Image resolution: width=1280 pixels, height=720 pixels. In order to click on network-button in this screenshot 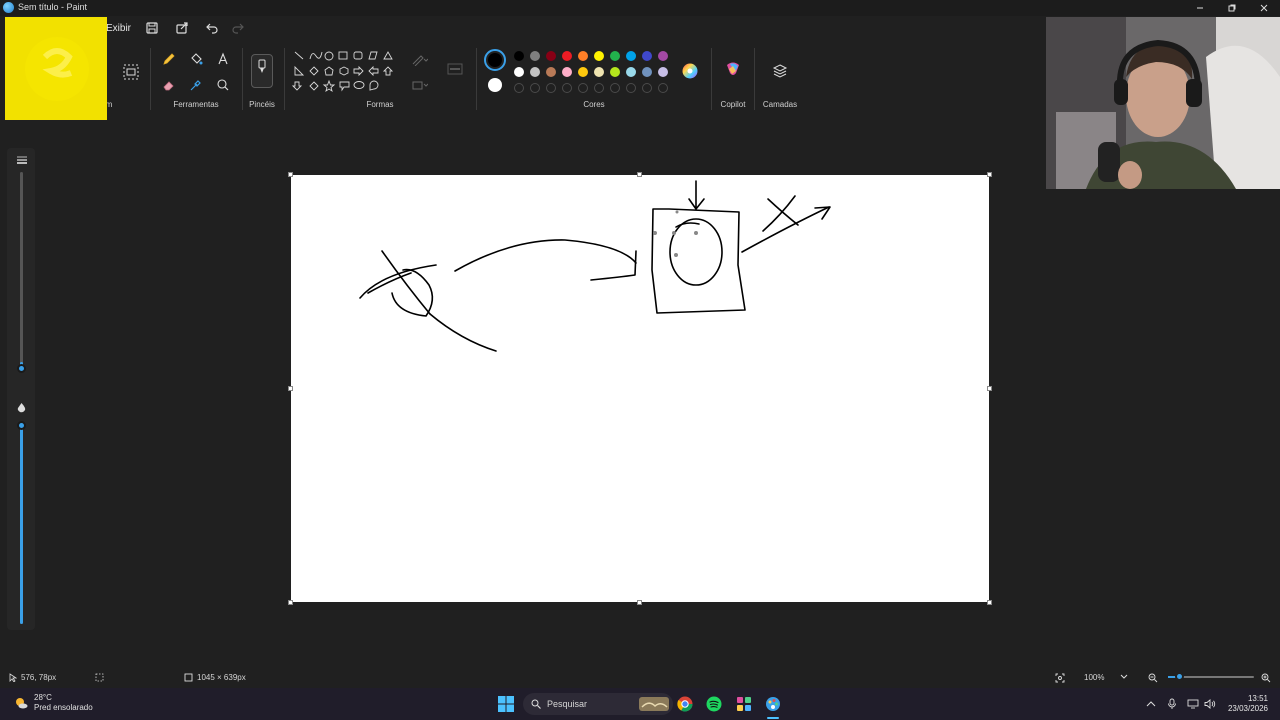, I will do `click(1193, 704)`.